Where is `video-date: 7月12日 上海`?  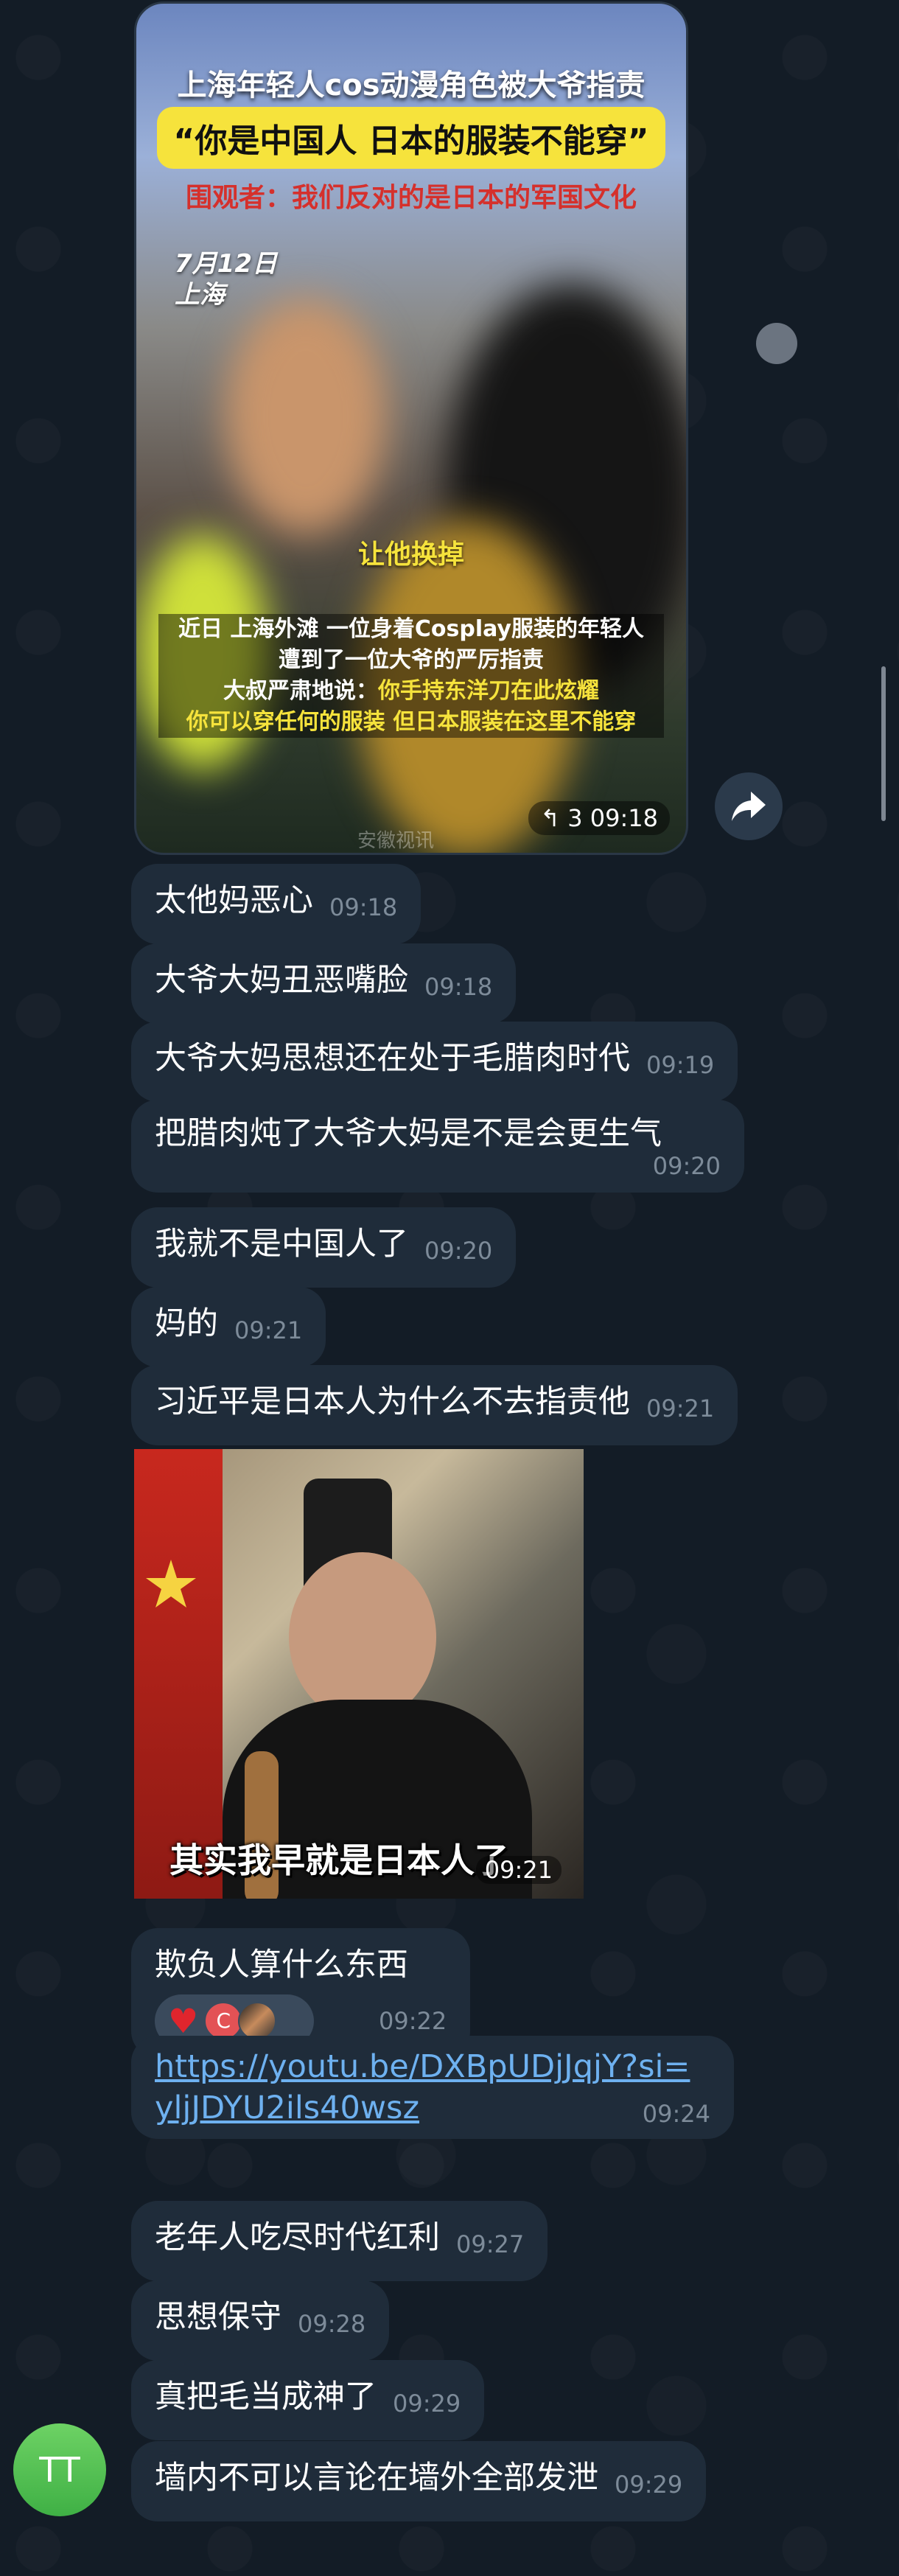 video-date: 7月12日 上海 is located at coordinates (226, 279).